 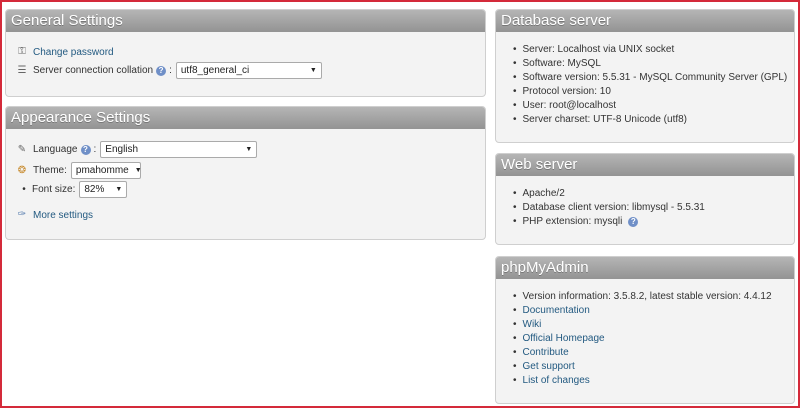 I want to click on fontsize-label: Font size:, so click(x=54, y=189).